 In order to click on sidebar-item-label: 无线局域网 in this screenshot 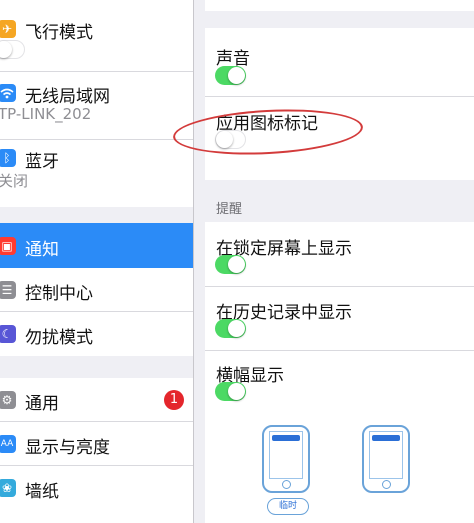, I will do `click(67, 97)`.